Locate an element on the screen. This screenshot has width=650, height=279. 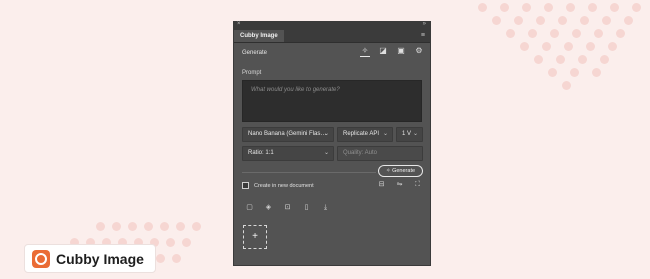
prompt-input: What would you like to generate? is located at coordinates (332, 101).